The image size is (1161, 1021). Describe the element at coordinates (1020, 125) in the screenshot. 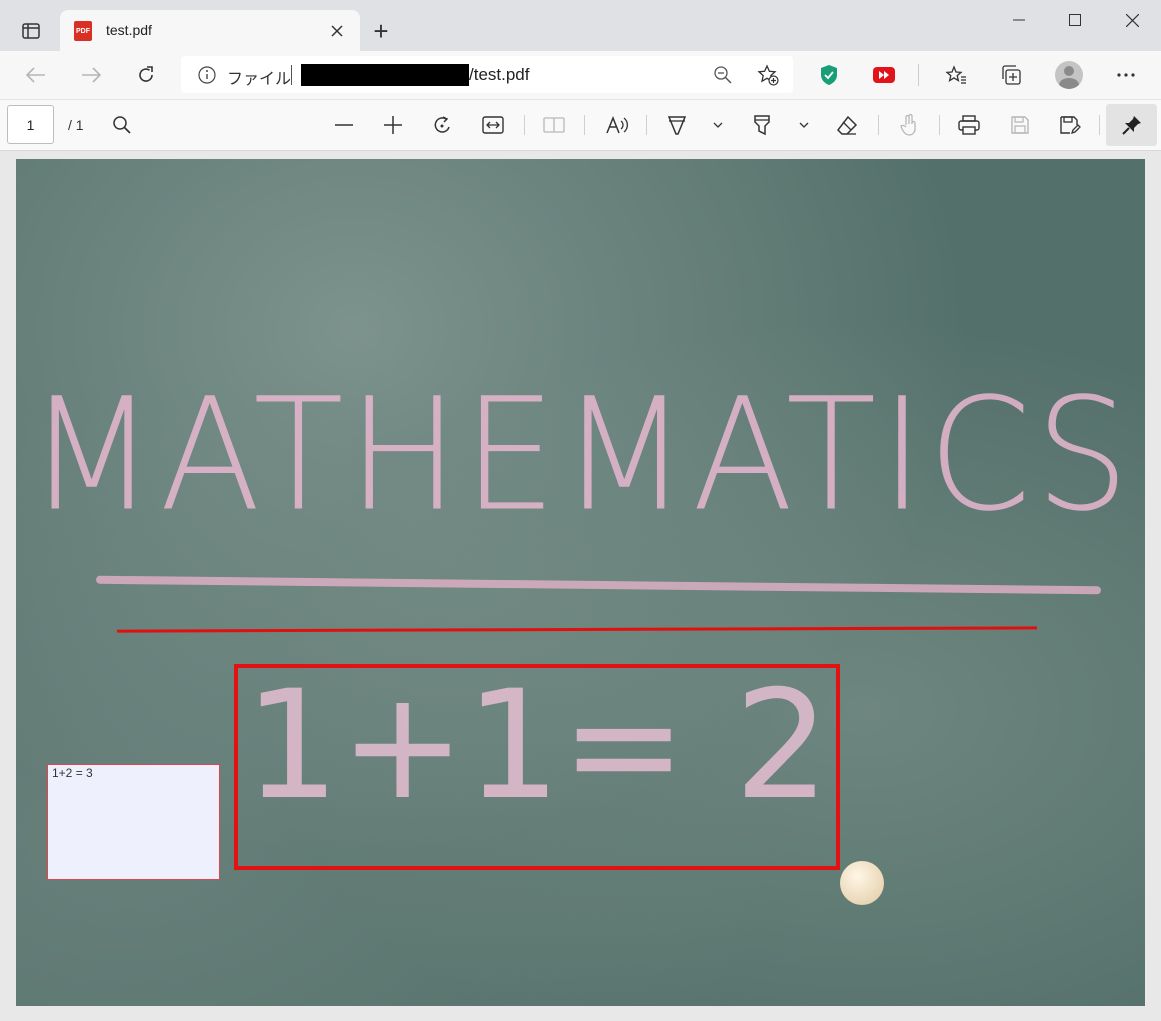

I see `save-icon` at that location.